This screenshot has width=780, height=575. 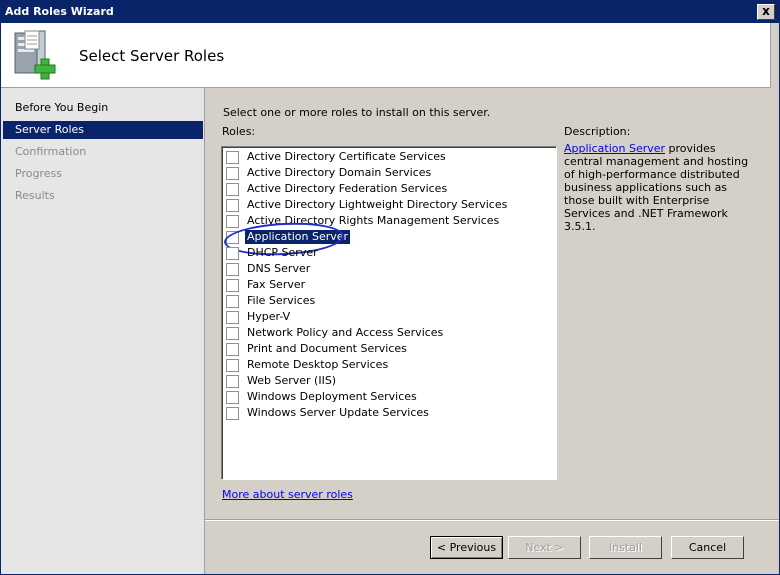 I want to click on role-label: Active Directory Certificate Services, so click(x=346, y=157).